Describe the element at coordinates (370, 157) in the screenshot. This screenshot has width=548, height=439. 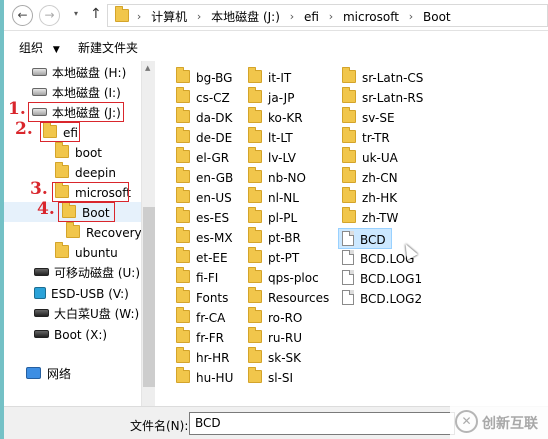
I see `folder-item: uk-UA` at that location.